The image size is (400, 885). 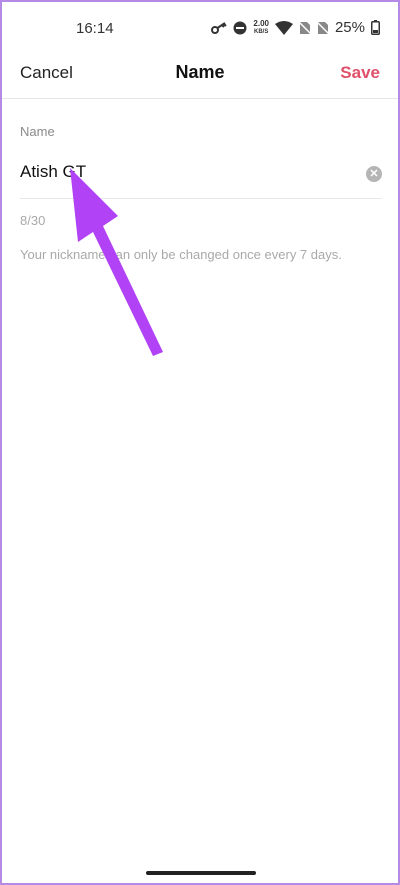 I want to click on annotation-arrow-icon, so click(x=116, y=262).